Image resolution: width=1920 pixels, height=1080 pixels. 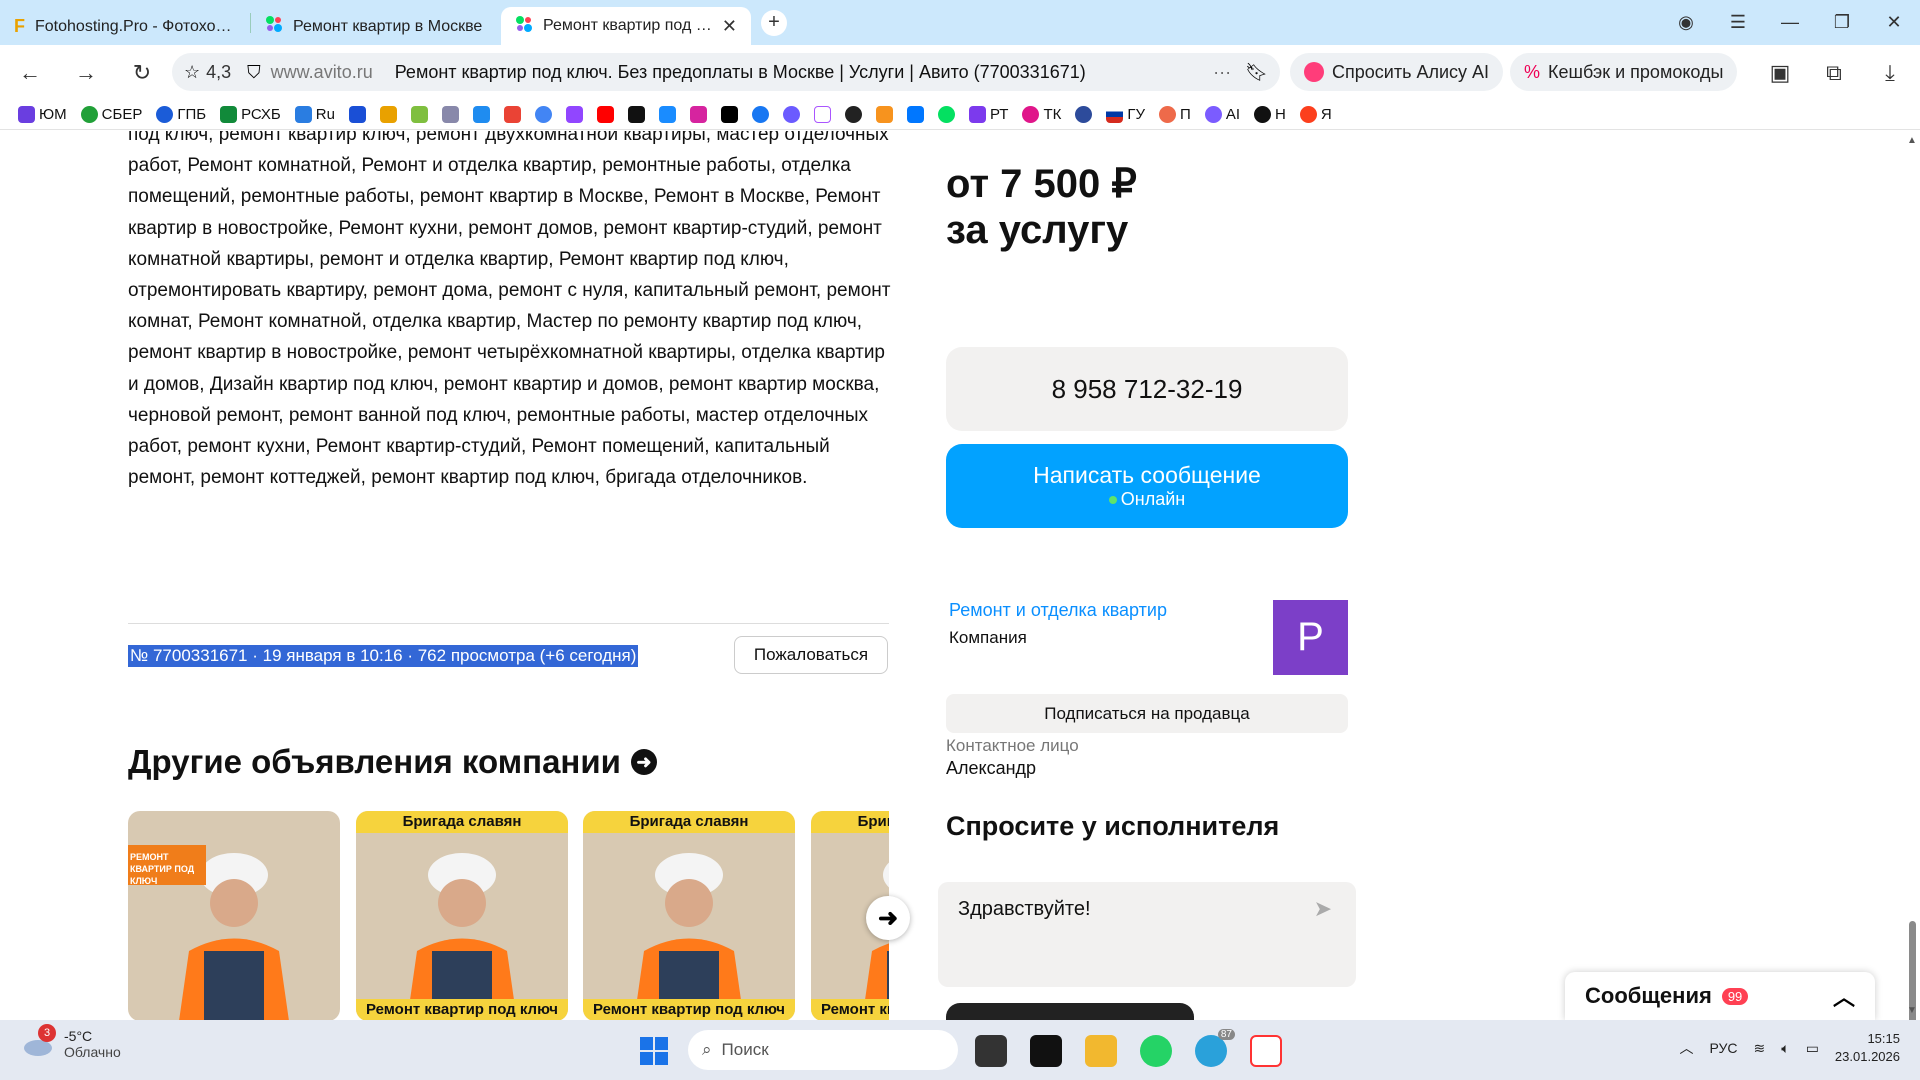 I want to click on bookmark-ym: ЮМ, so click(x=42, y=114).